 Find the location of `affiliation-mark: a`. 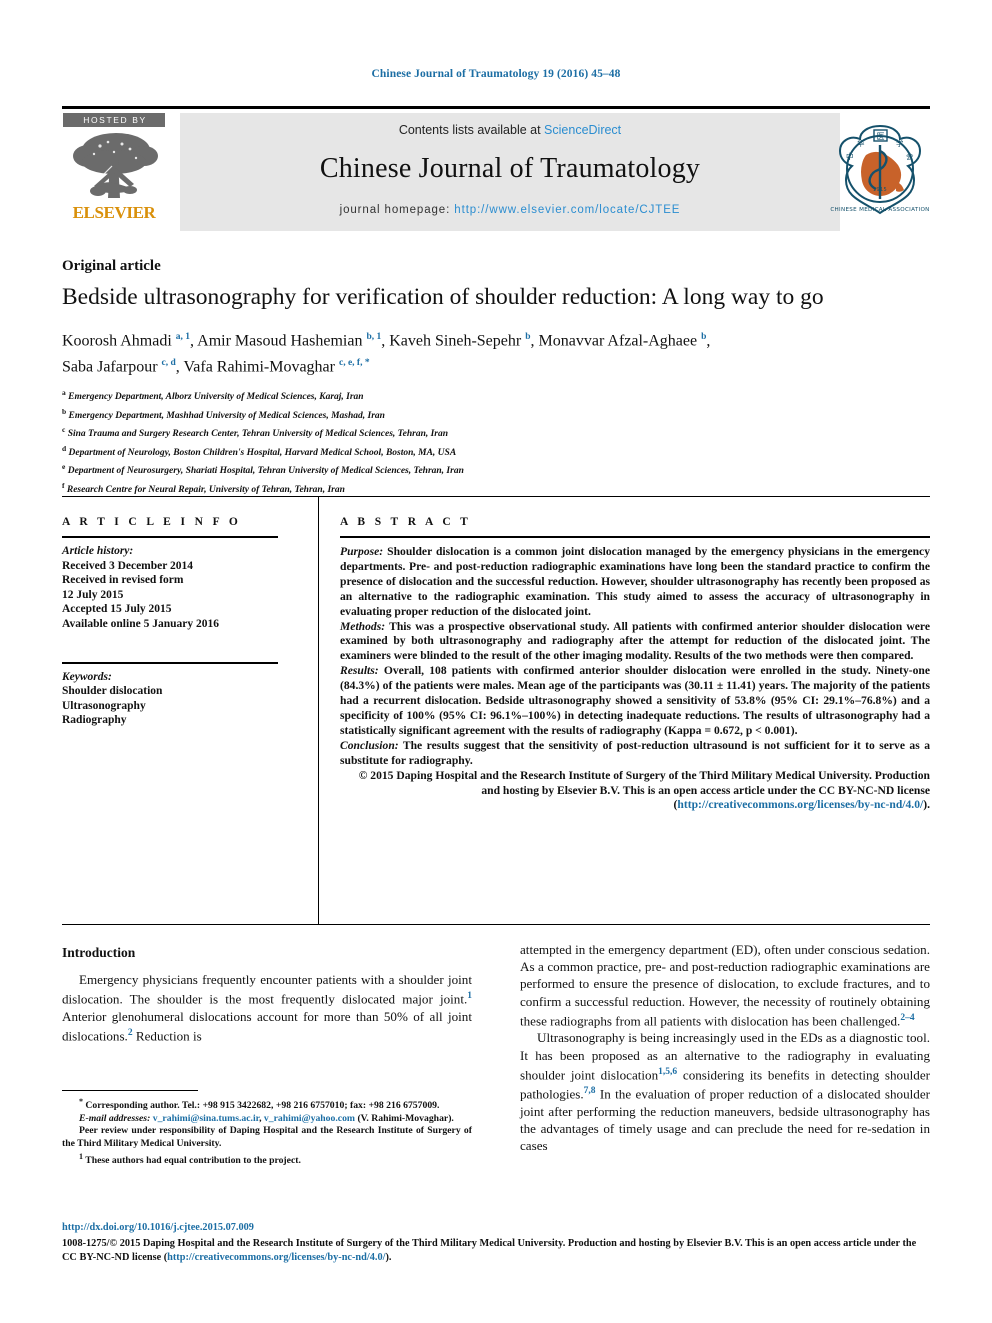

affiliation-mark: a is located at coordinates (64, 392).